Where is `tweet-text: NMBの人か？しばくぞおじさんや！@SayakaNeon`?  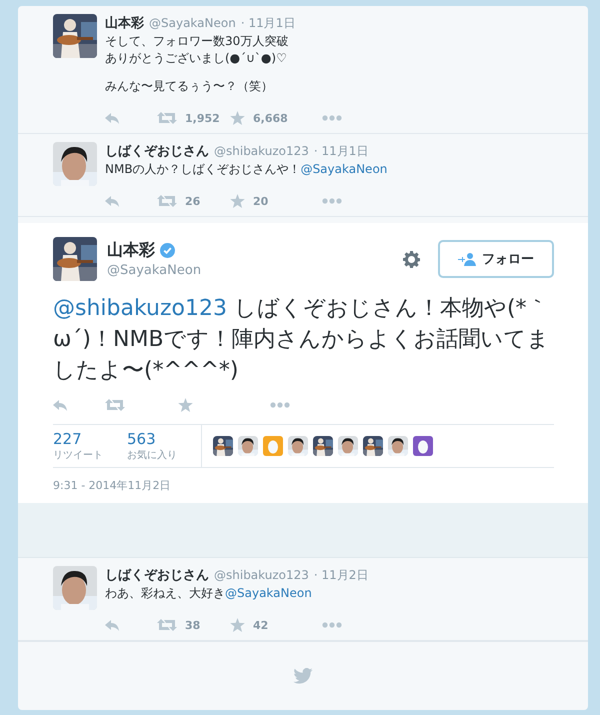
tweet-text: NMBの人か？しばくぞおじさんや！@SayakaNeon is located at coordinates (246, 169).